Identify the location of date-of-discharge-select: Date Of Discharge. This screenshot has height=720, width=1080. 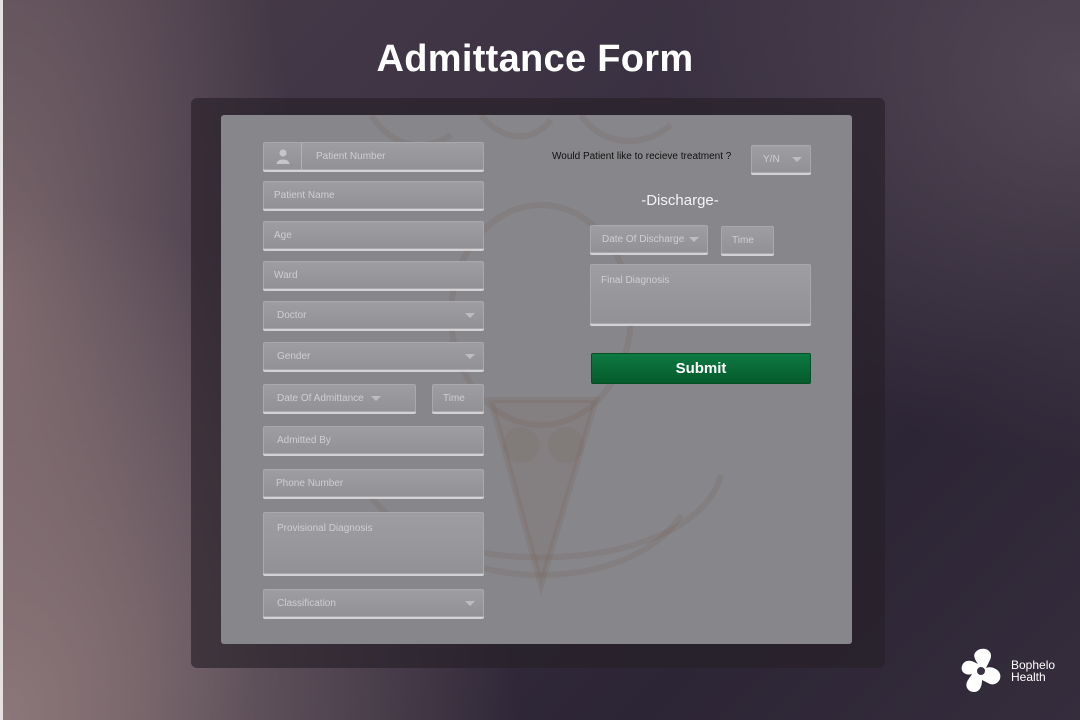
(649, 239).